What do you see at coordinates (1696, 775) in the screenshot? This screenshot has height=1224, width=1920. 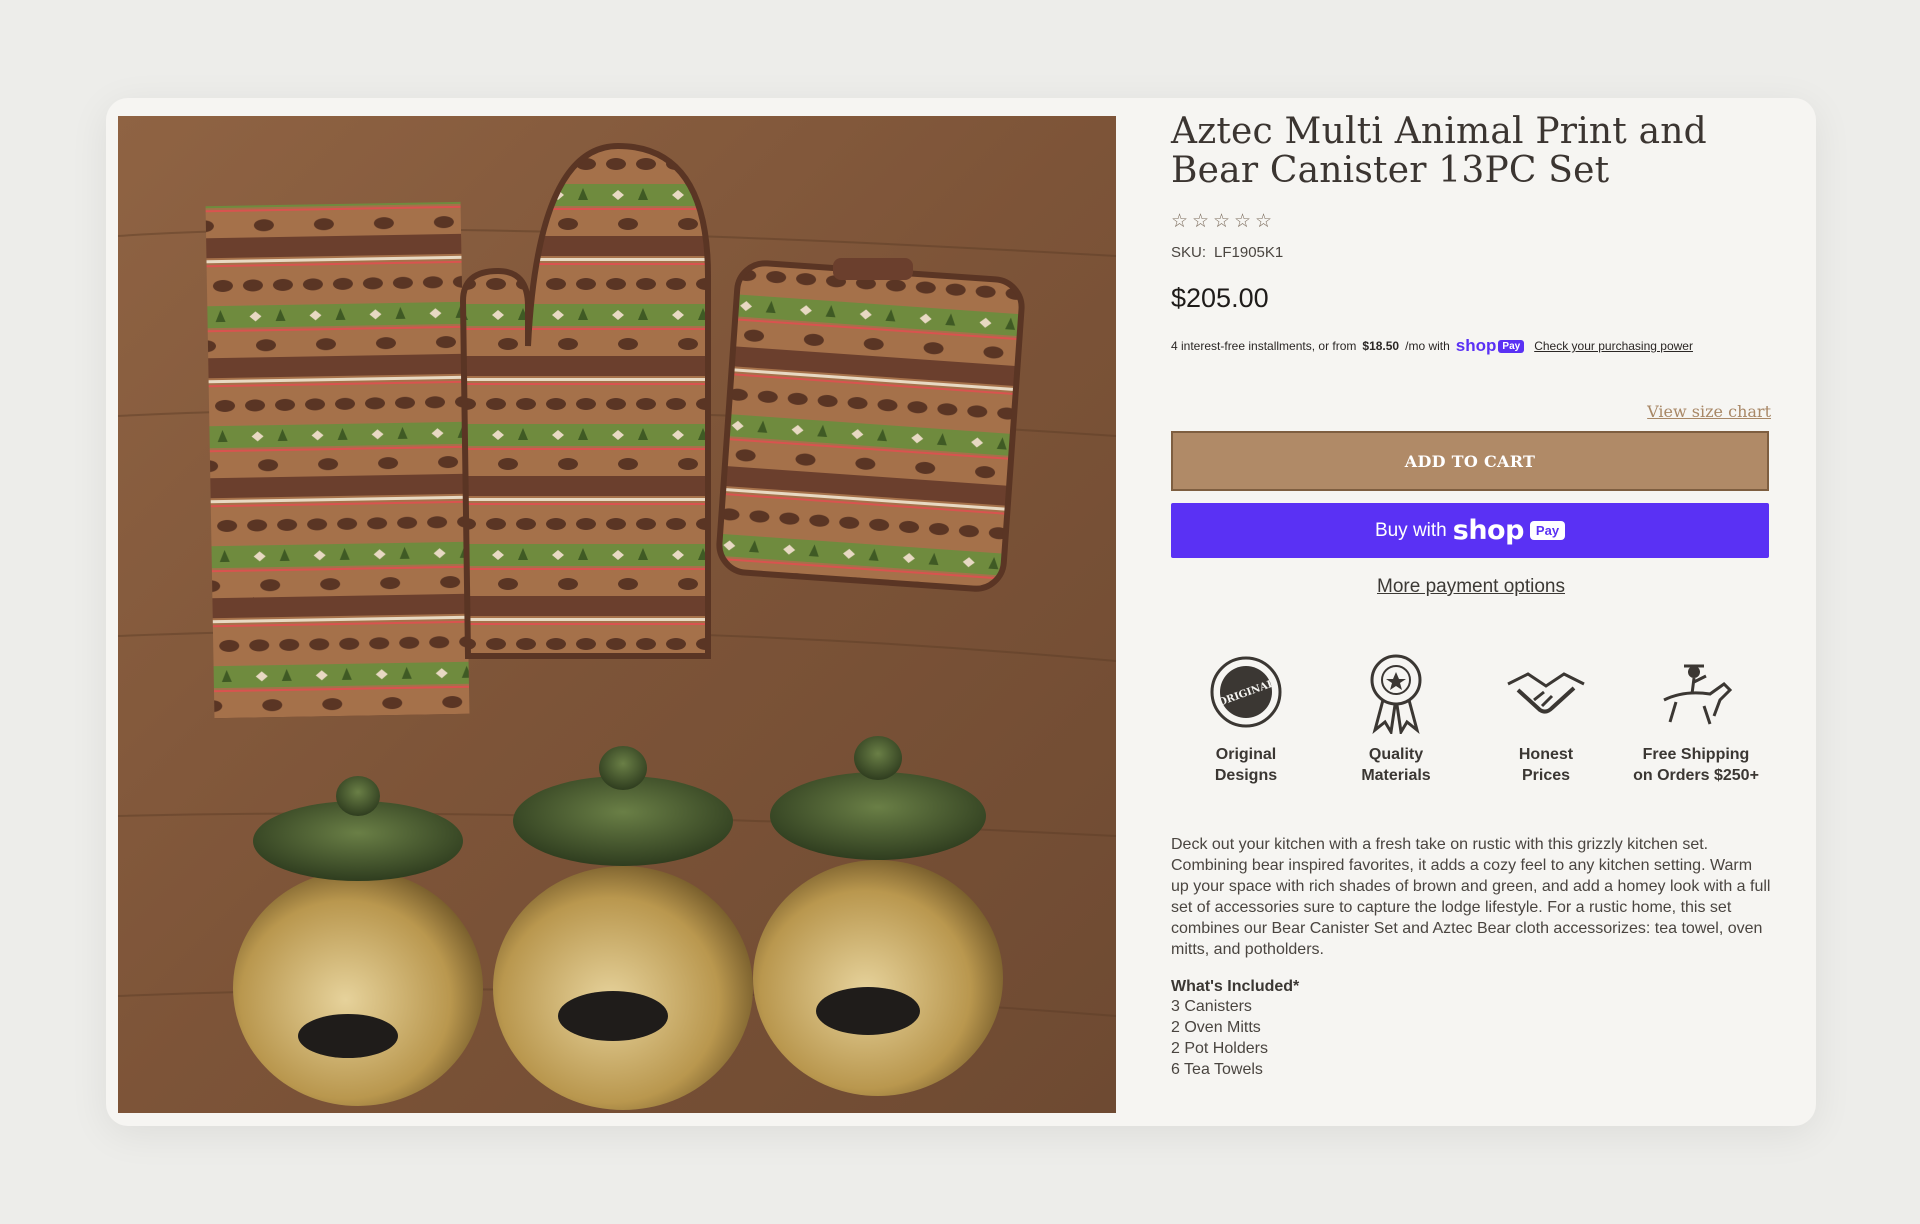 I see `feature-line2: on Orders $250+` at bounding box center [1696, 775].